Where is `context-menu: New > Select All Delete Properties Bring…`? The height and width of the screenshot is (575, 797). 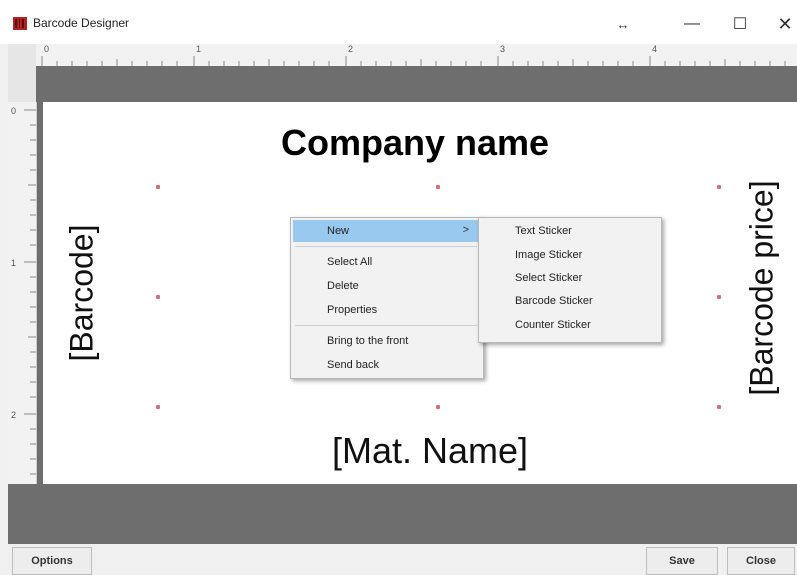 context-menu: New > Select All Delete Properties Bring… is located at coordinates (387, 298).